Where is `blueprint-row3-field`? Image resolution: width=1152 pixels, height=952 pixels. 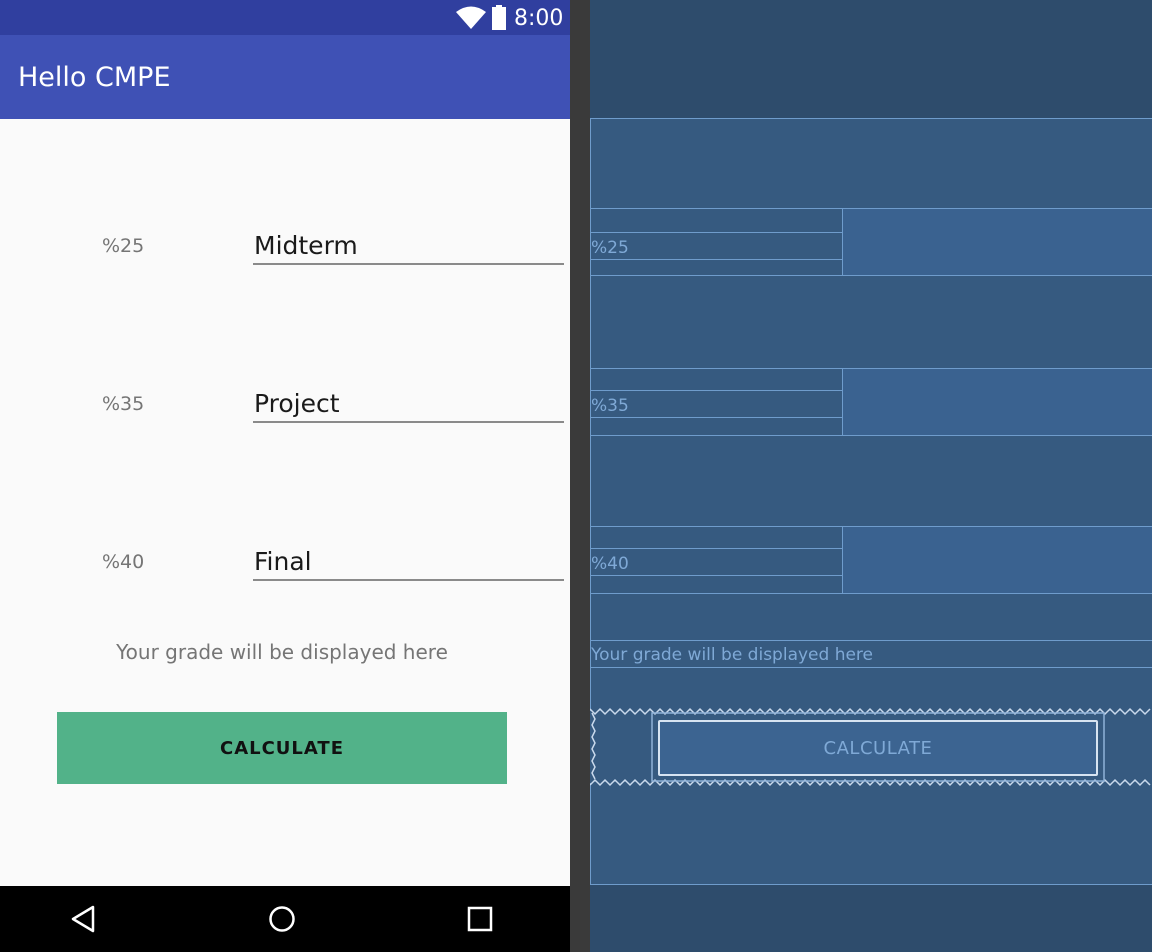
blueprint-row3-field is located at coordinates (997, 560).